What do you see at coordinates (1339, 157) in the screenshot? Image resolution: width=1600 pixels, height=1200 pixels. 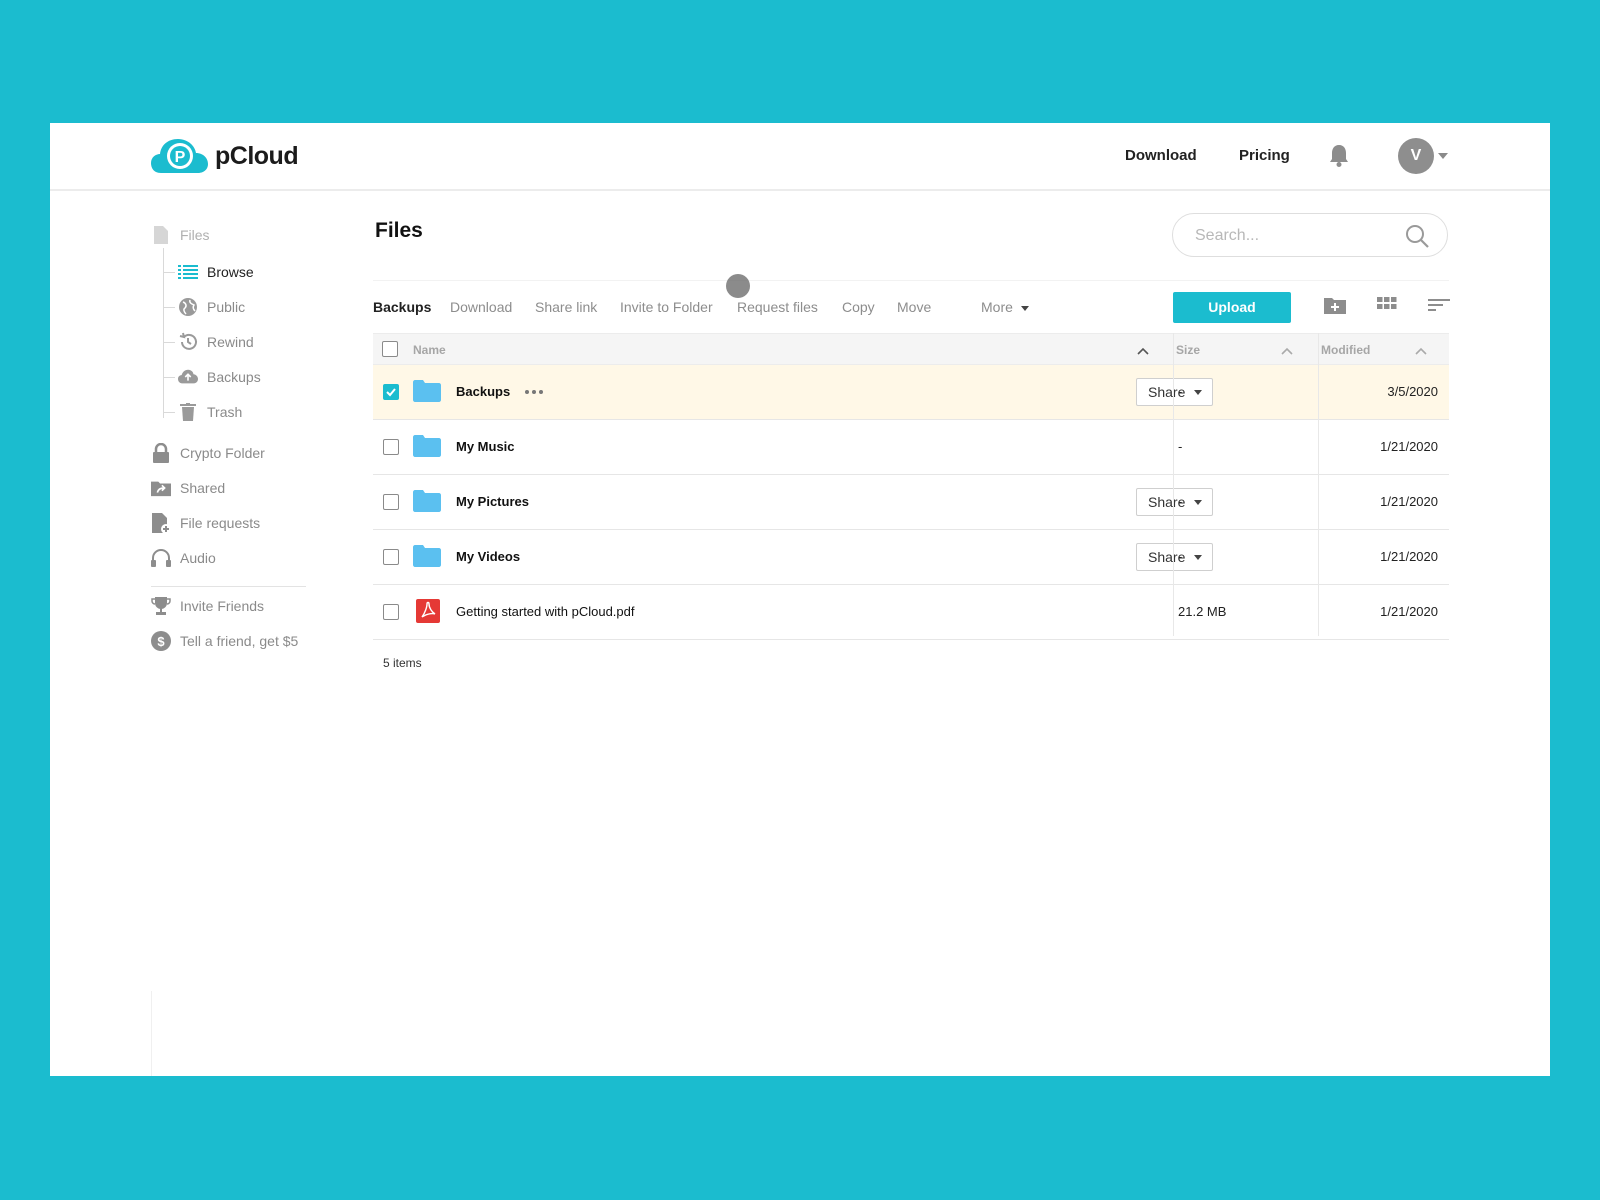 I see `bell-icon` at bounding box center [1339, 157].